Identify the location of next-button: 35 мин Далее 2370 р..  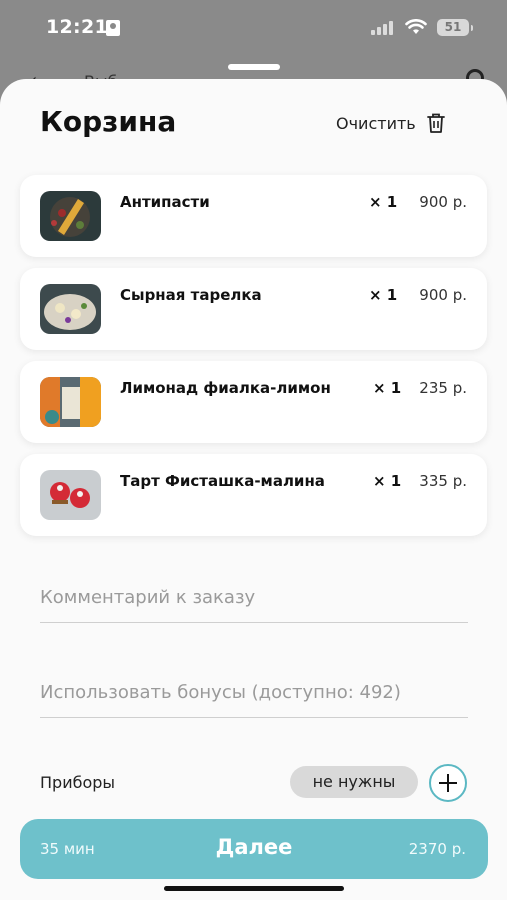
(254, 849).